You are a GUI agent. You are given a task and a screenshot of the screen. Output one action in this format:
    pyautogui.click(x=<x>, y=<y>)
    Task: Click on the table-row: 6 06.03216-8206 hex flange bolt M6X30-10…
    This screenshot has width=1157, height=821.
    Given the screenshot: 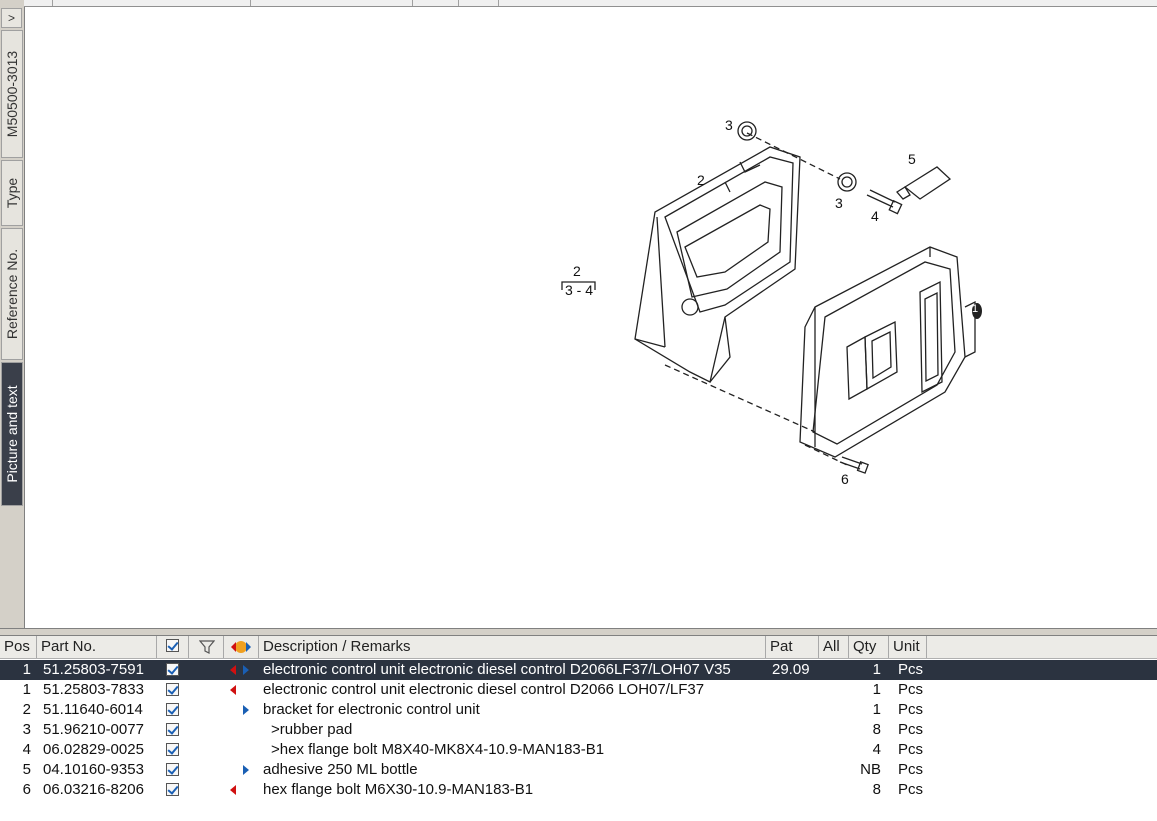 What is the action you would take?
    pyautogui.click(x=578, y=790)
    